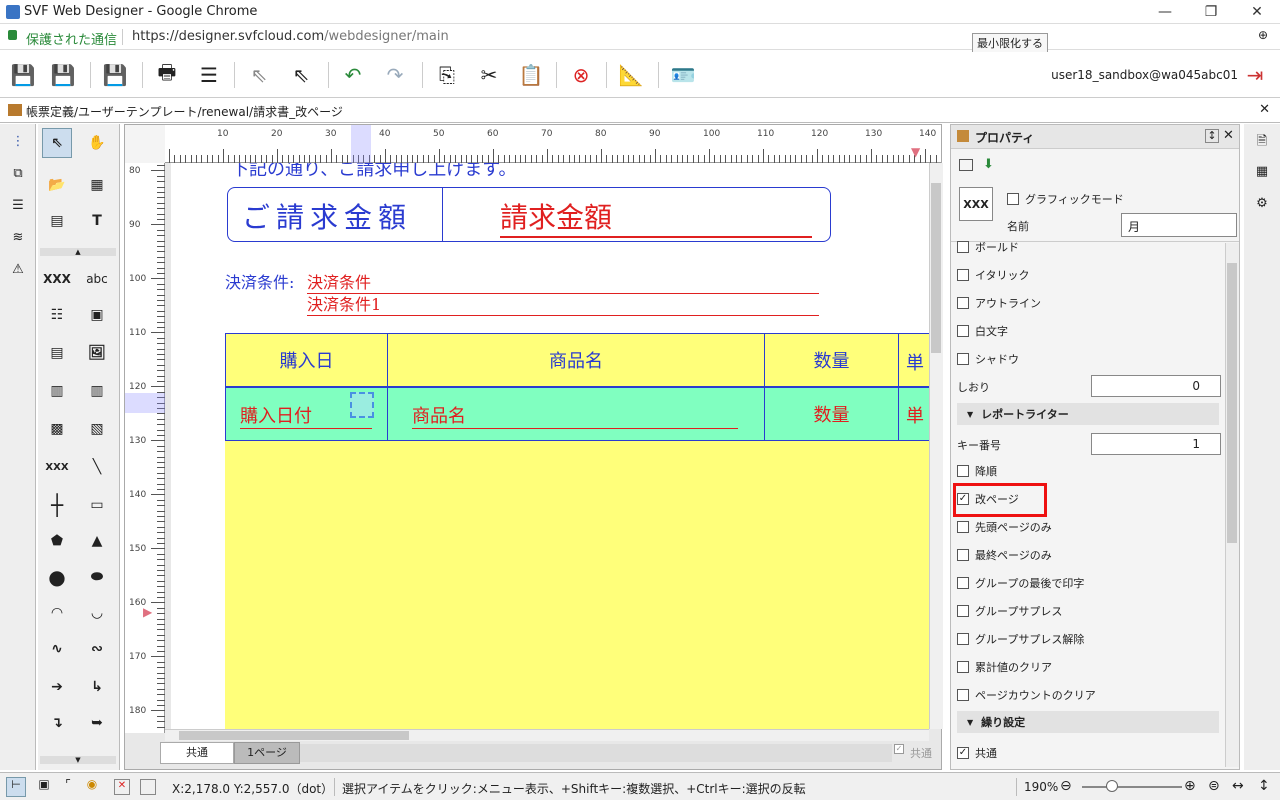 Image resolution: width=1280 pixels, height=800 pixels. What do you see at coordinates (92, 787) in the screenshot?
I see `palette-icon: ◉` at bounding box center [92, 787].